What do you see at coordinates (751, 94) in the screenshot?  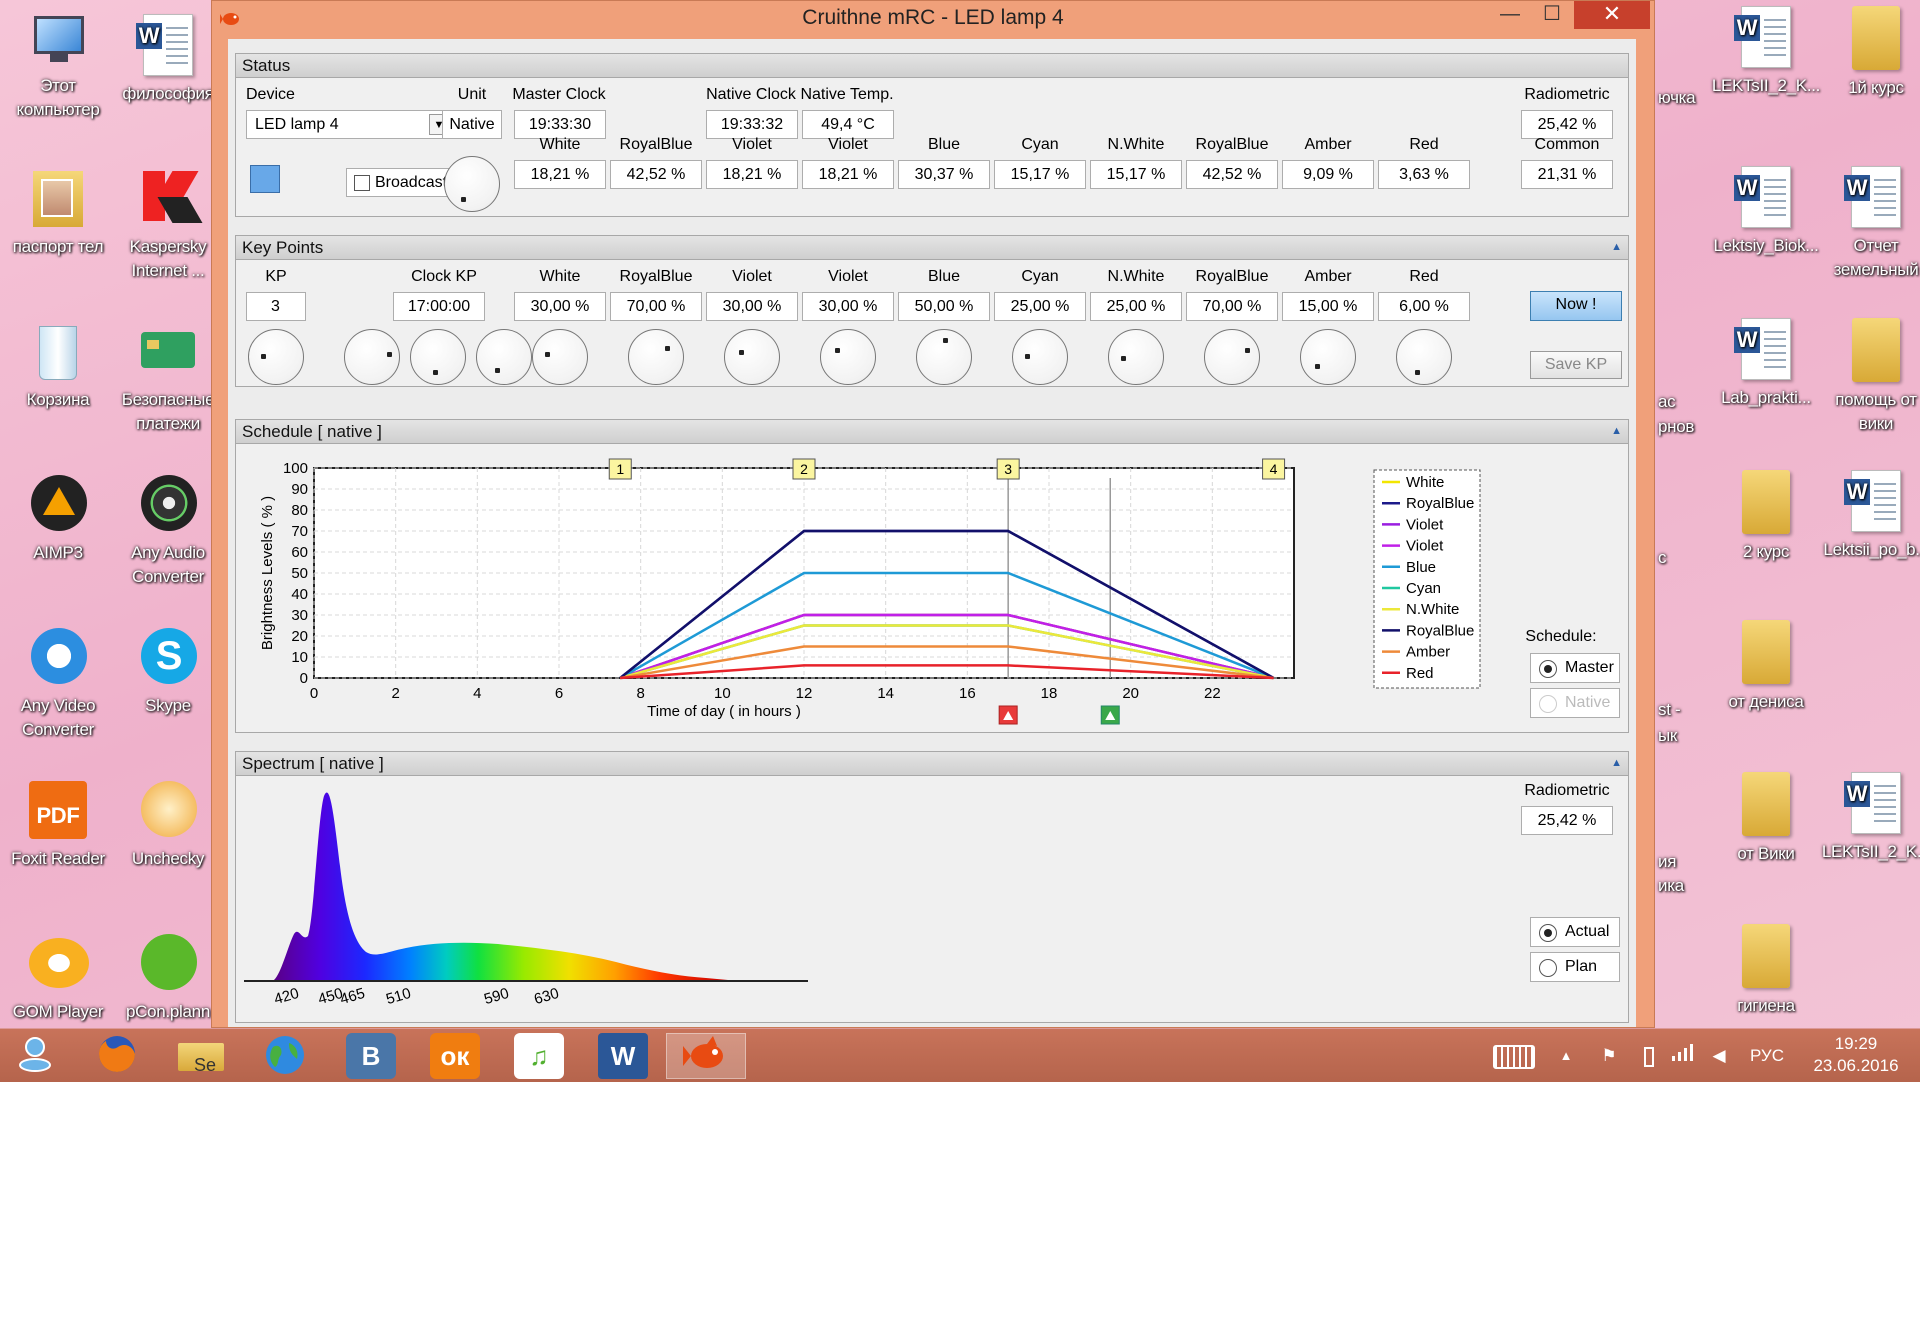 I see `native-clock-label: Native Clock` at bounding box center [751, 94].